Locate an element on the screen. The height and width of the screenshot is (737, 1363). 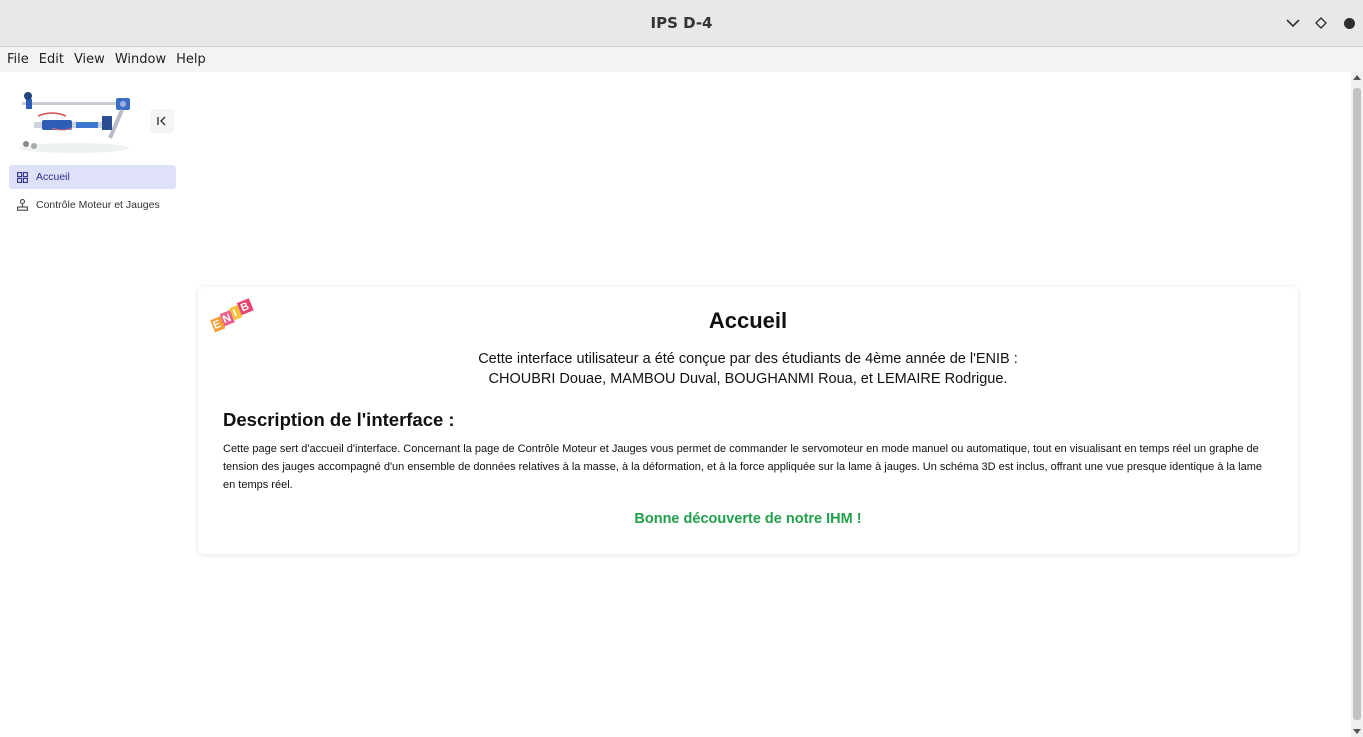
scrollbar-thumb is located at coordinates (1357, 404).